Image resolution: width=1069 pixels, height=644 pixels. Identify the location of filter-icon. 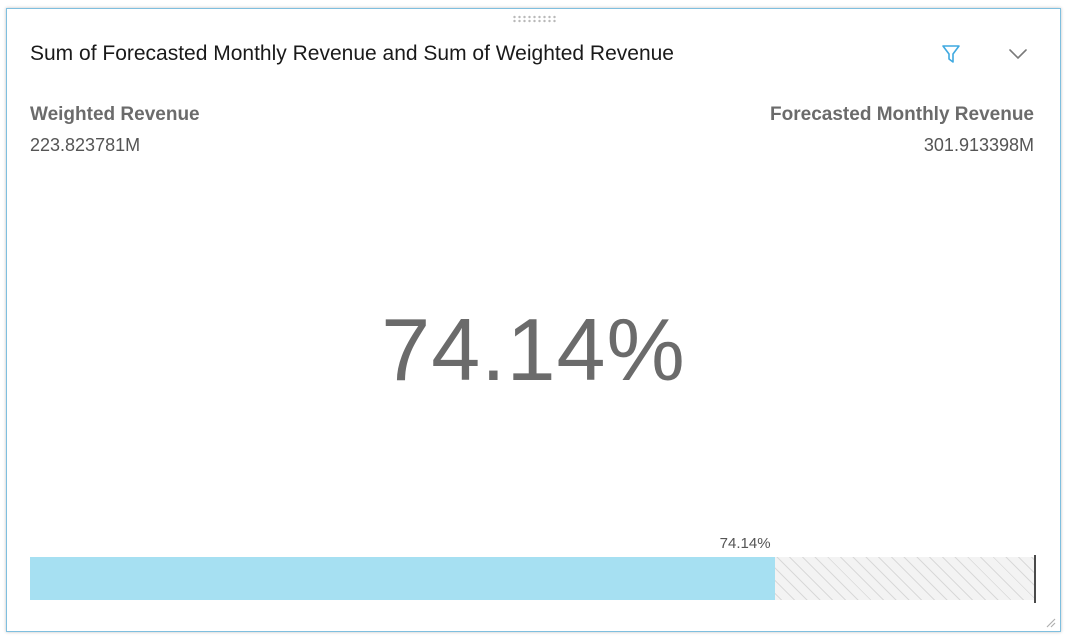
(951, 54).